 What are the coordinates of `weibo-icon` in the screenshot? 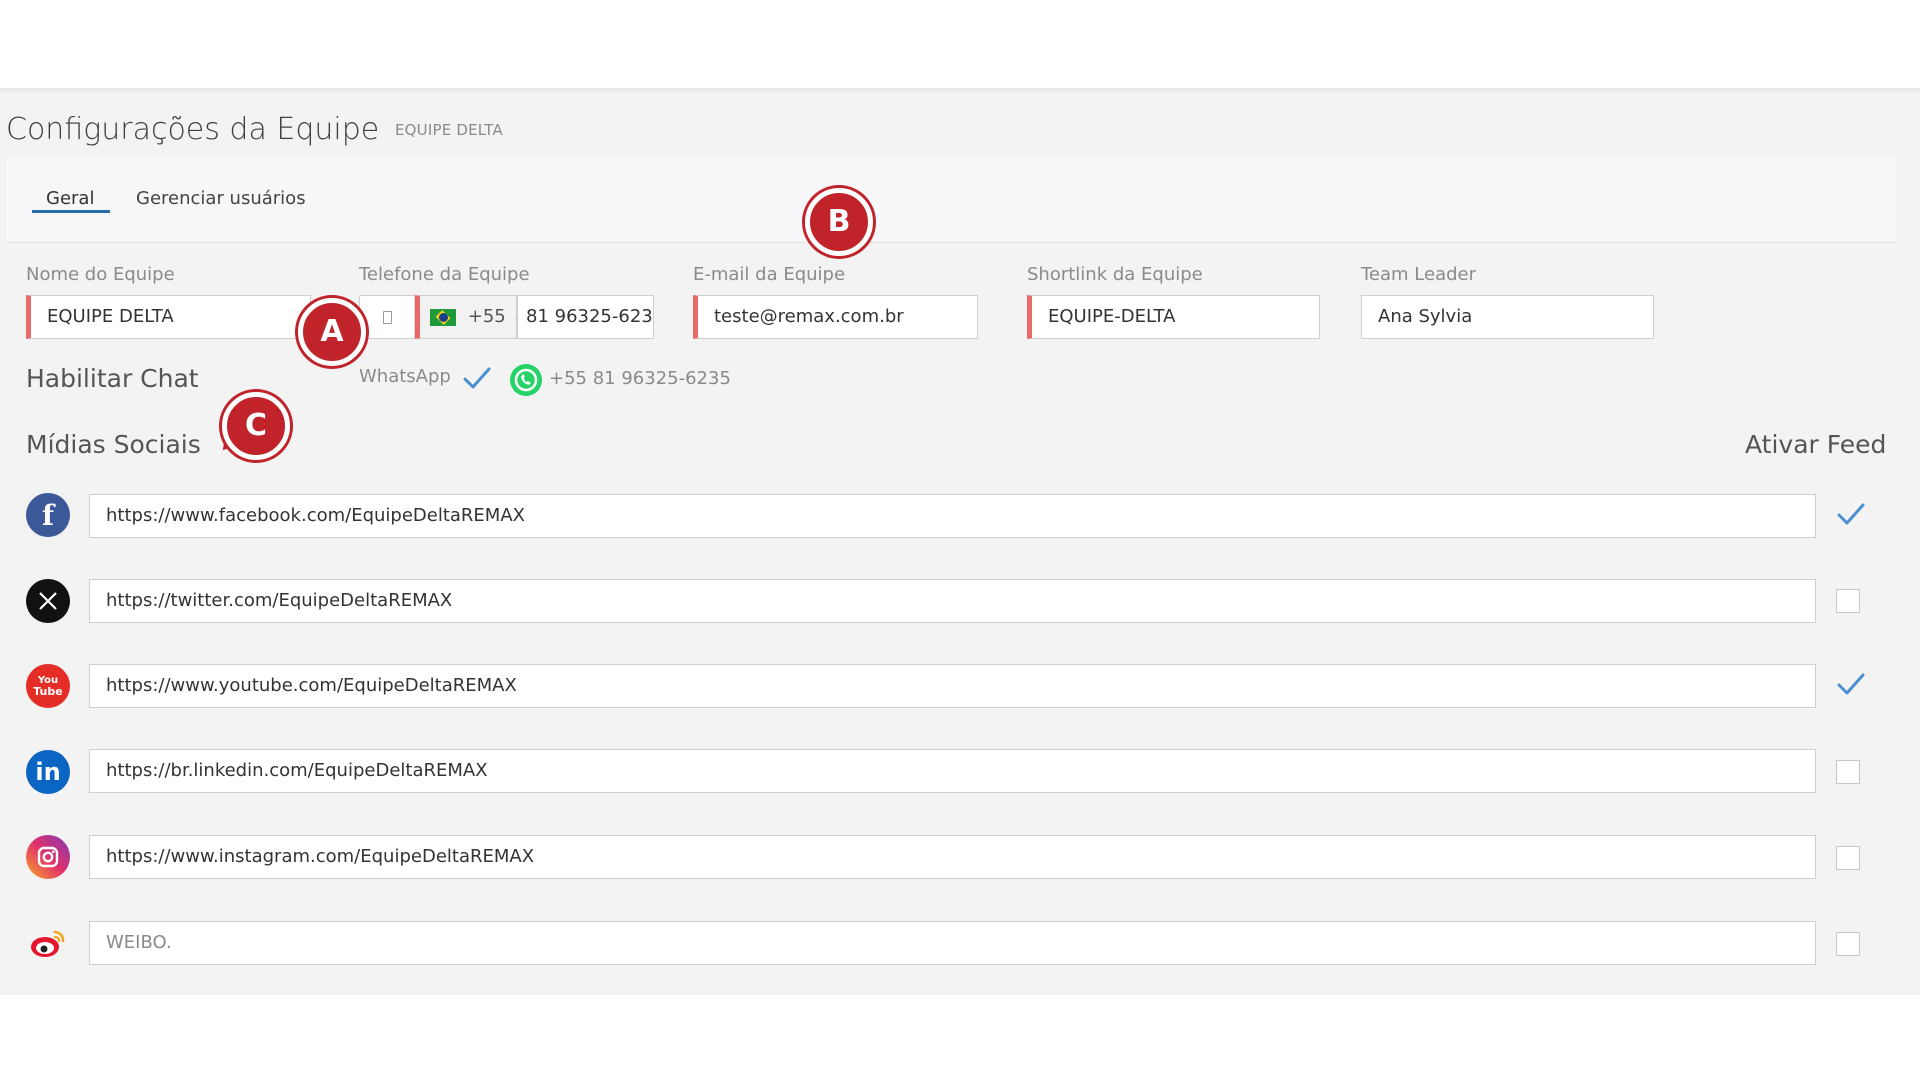 It's located at (48, 943).